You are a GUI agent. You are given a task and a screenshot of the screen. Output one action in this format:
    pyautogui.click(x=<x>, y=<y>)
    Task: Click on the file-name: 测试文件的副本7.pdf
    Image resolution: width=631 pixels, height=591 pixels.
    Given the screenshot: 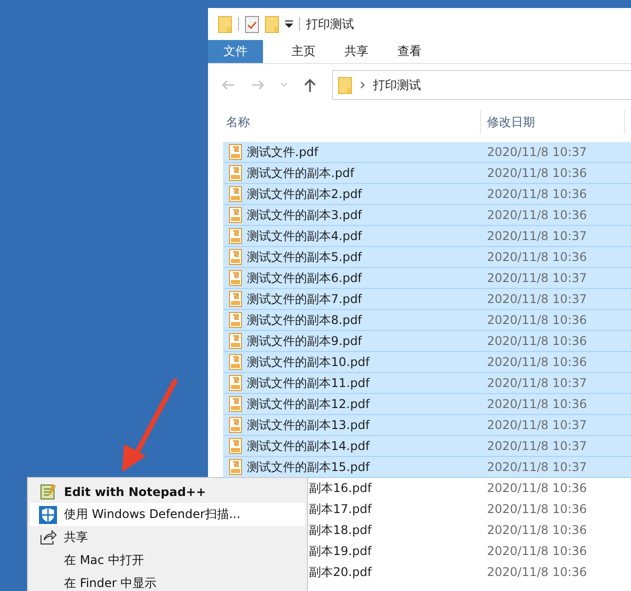 What is the action you would take?
    pyautogui.click(x=305, y=299)
    